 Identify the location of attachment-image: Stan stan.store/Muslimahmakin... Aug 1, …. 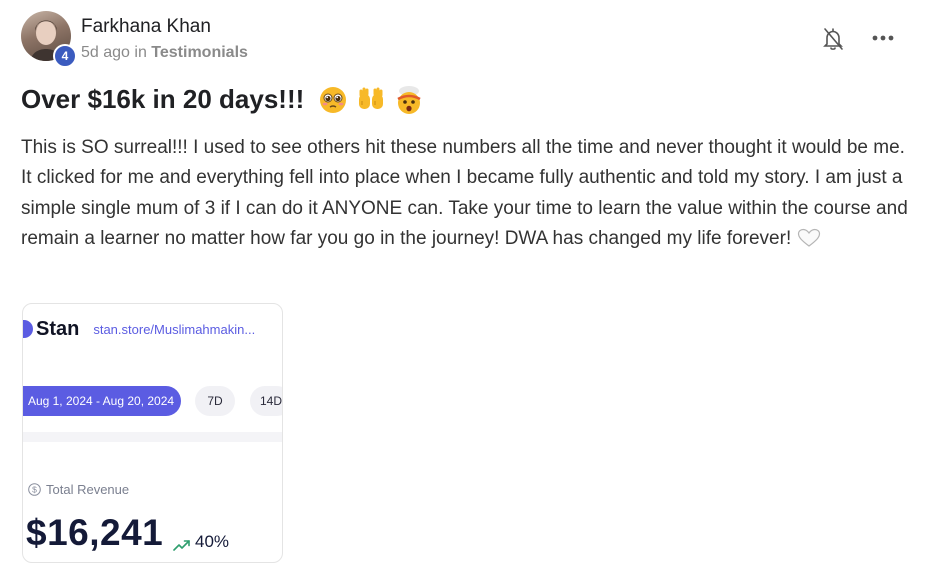
(152, 433).